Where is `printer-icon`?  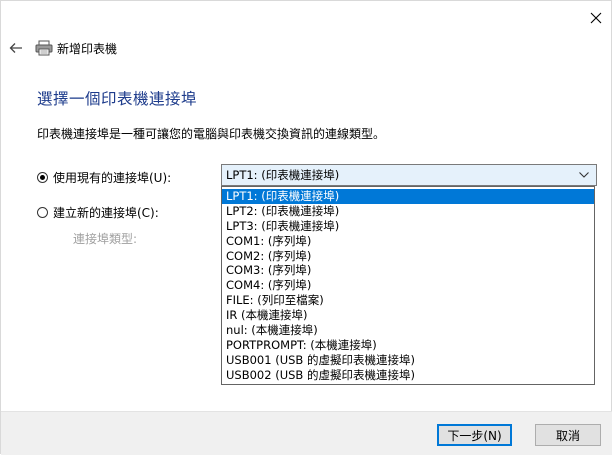
printer-icon is located at coordinates (44, 48).